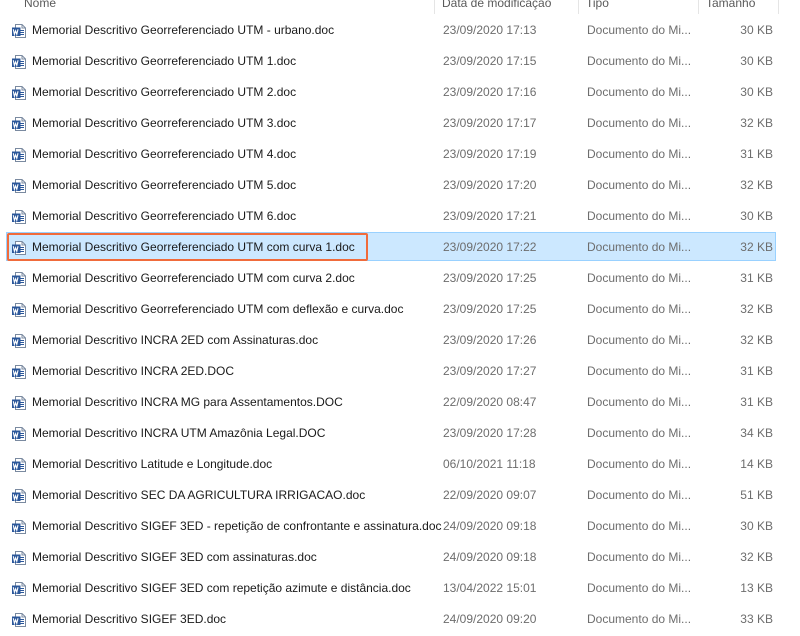 Image resolution: width=800 pixels, height=636 pixels. Describe the element at coordinates (756, 433) in the screenshot. I see `file-size: 34 KB` at that location.